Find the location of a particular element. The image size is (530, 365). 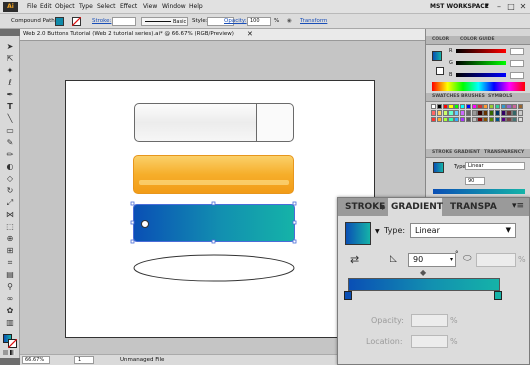

close-icon: ✕ is located at coordinates (250, 34).